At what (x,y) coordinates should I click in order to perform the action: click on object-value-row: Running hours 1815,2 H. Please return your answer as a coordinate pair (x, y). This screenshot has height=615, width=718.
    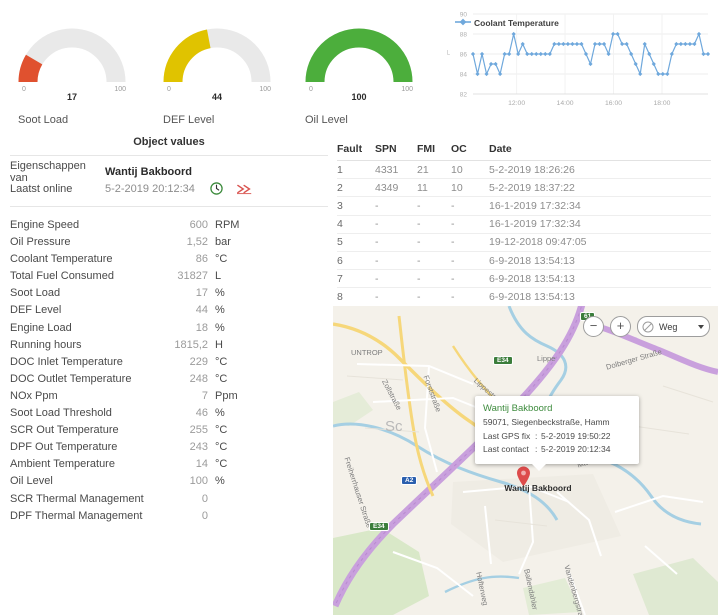
    Looking at the image, I should click on (169, 347).